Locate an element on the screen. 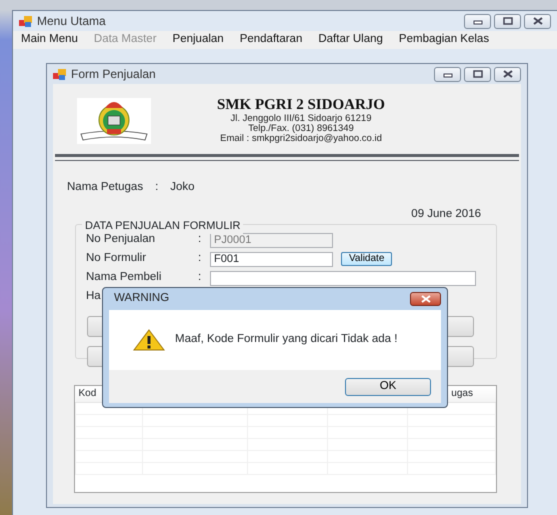 The image size is (557, 515). input-field is located at coordinates (343, 278).